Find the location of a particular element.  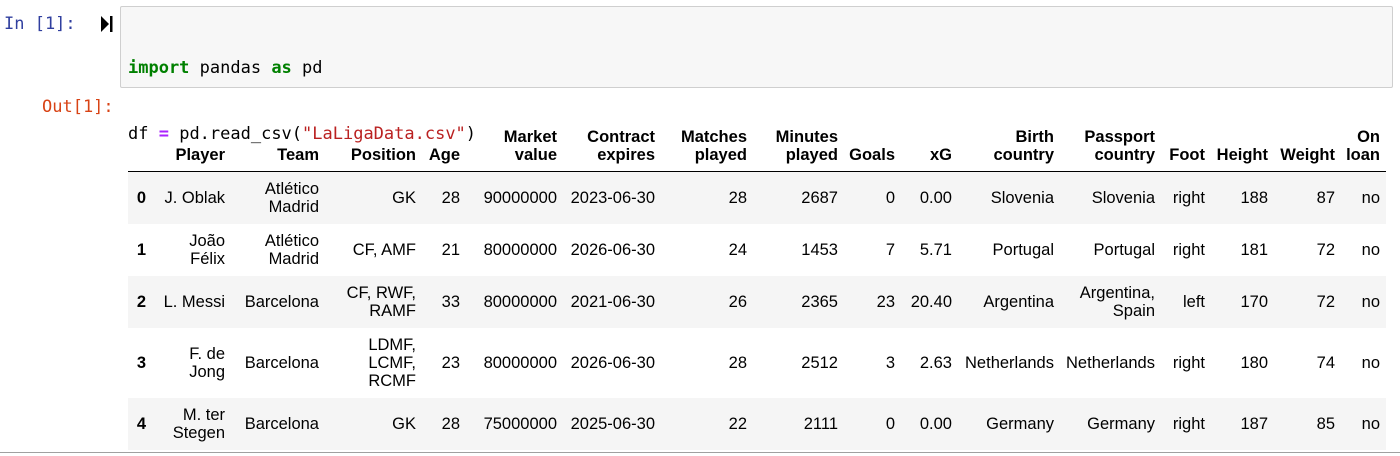

table-cell: João Félix is located at coordinates (207, 249).